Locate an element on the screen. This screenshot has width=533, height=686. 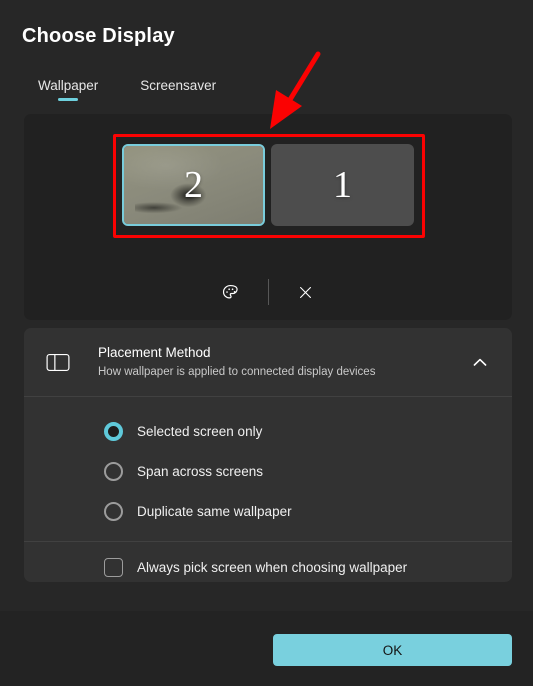
tab-screensaver: Screensaver is located at coordinates (178, 90).